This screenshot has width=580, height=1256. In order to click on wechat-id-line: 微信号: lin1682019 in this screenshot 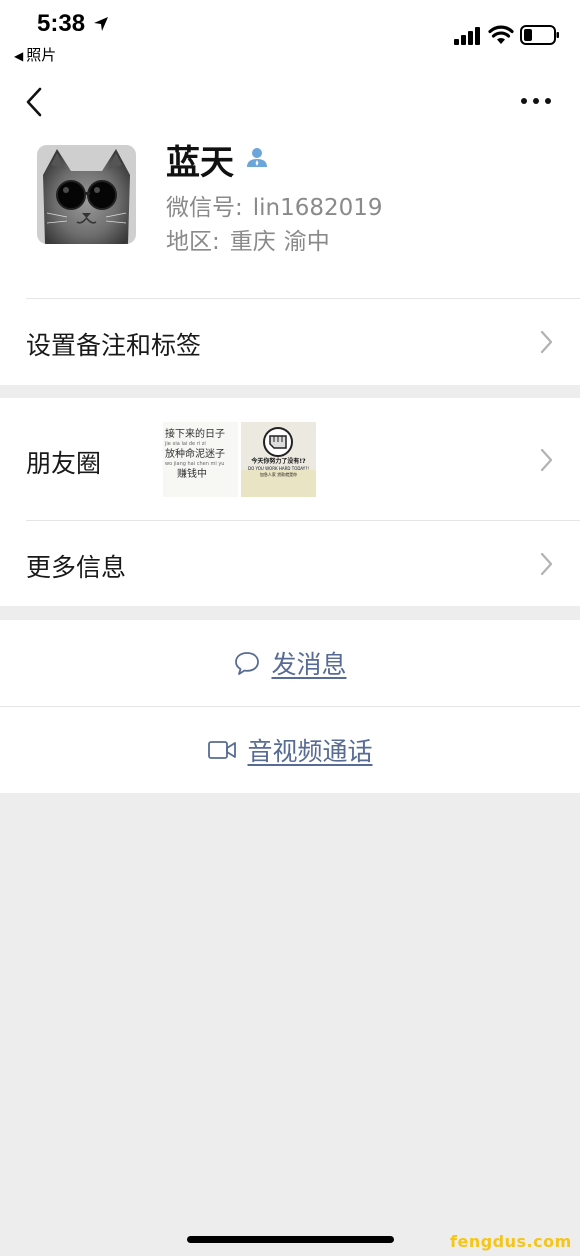, I will do `click(274, 205)`.